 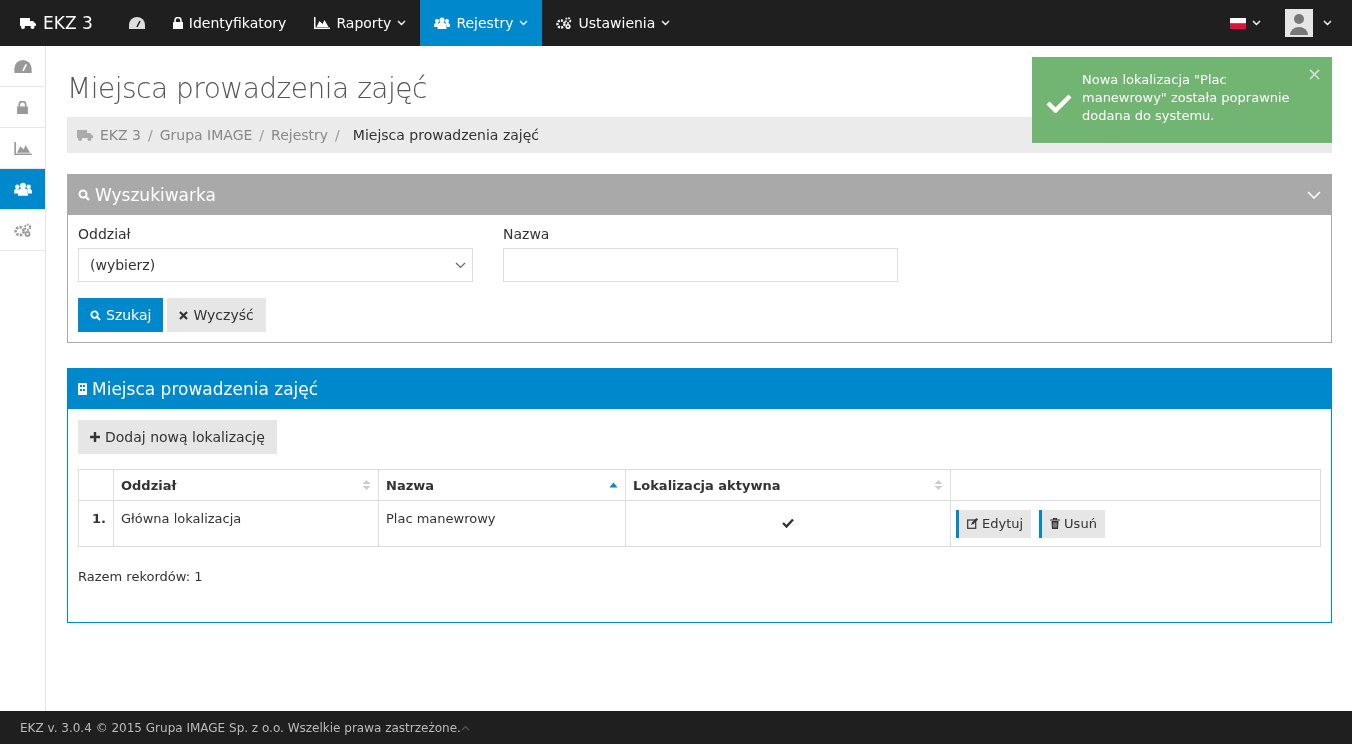 I want to click on search-button: Szukaj, so click(x=121, y=315).